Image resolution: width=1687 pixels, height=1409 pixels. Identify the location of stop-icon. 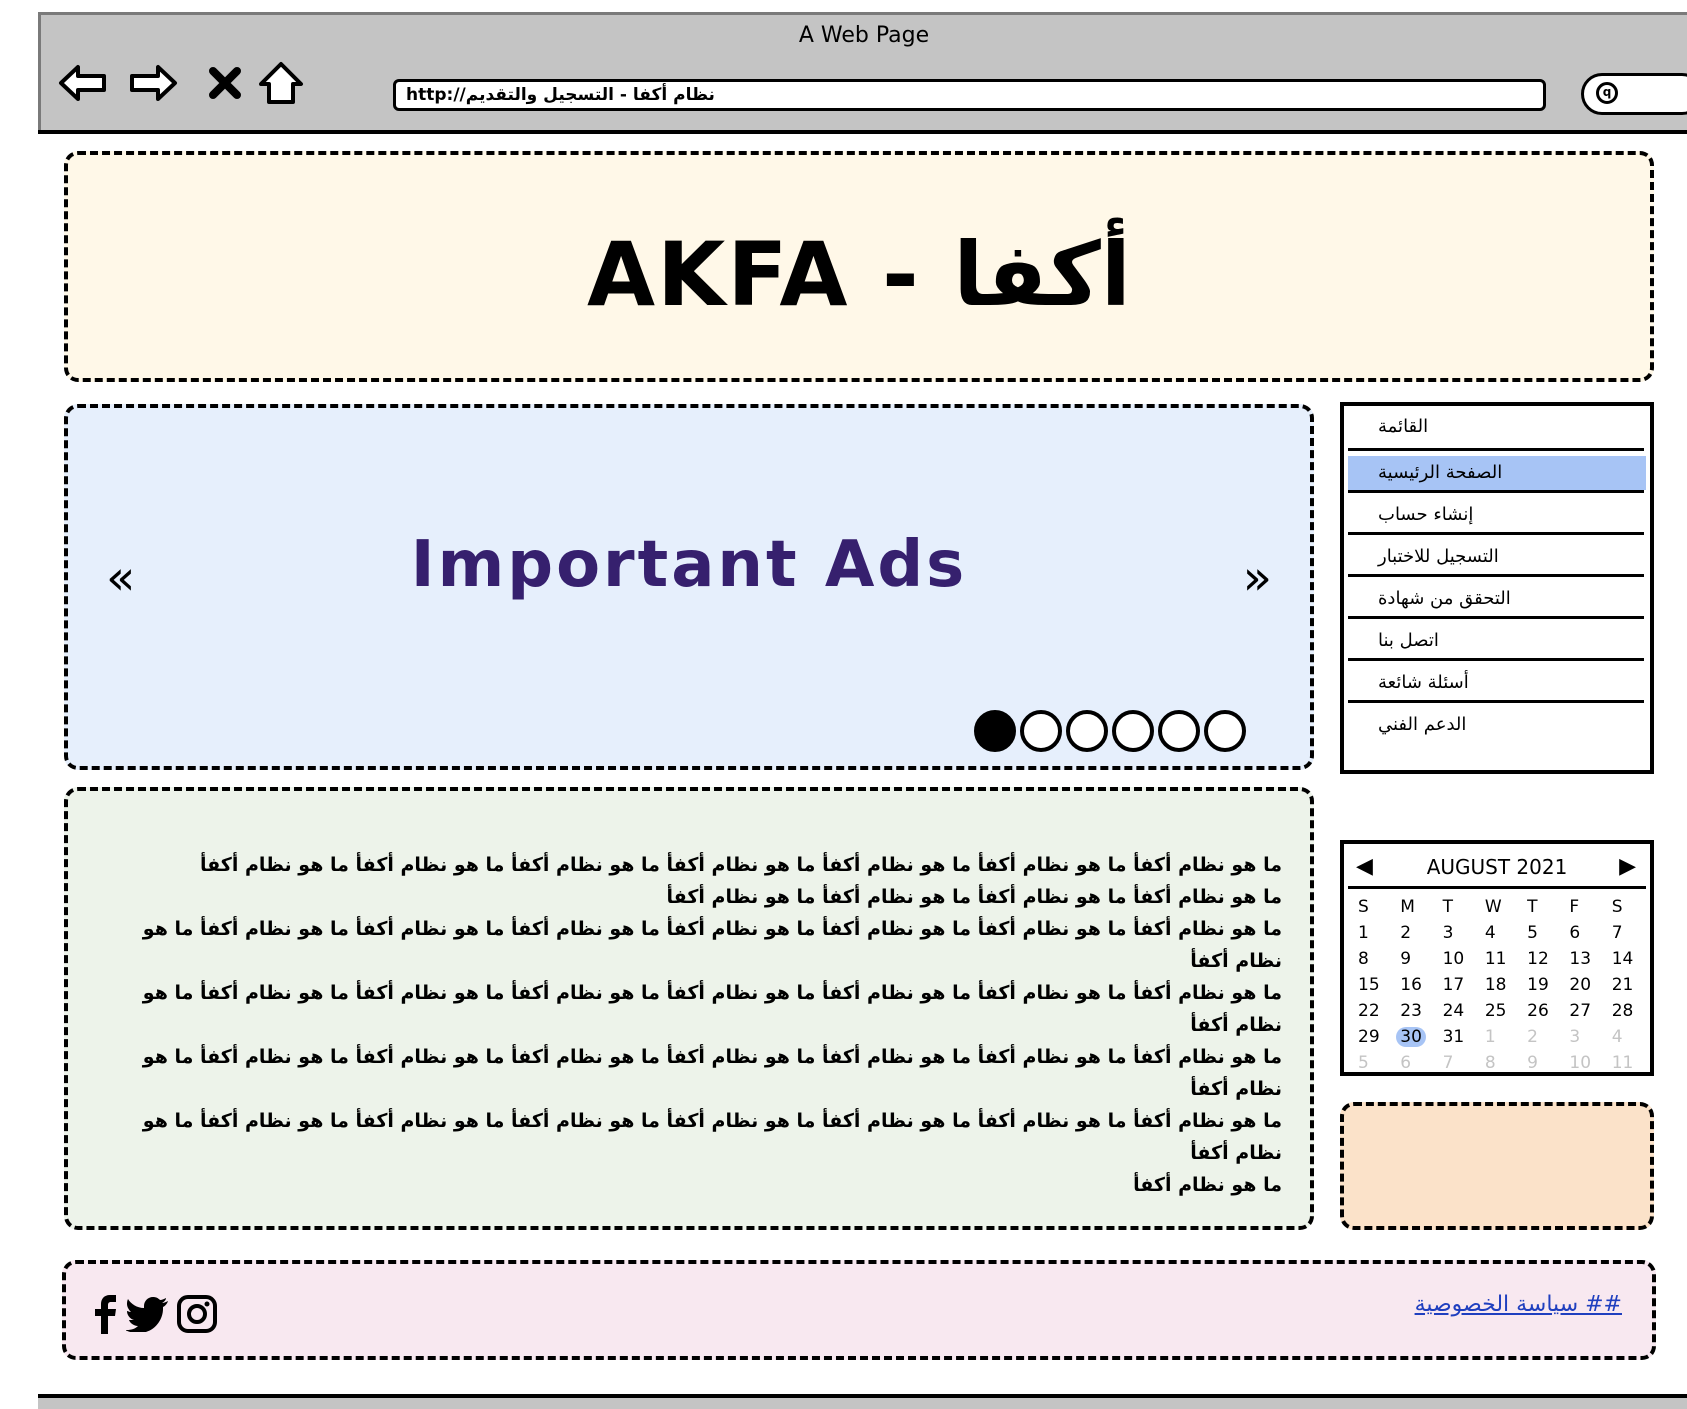
(225, 83).